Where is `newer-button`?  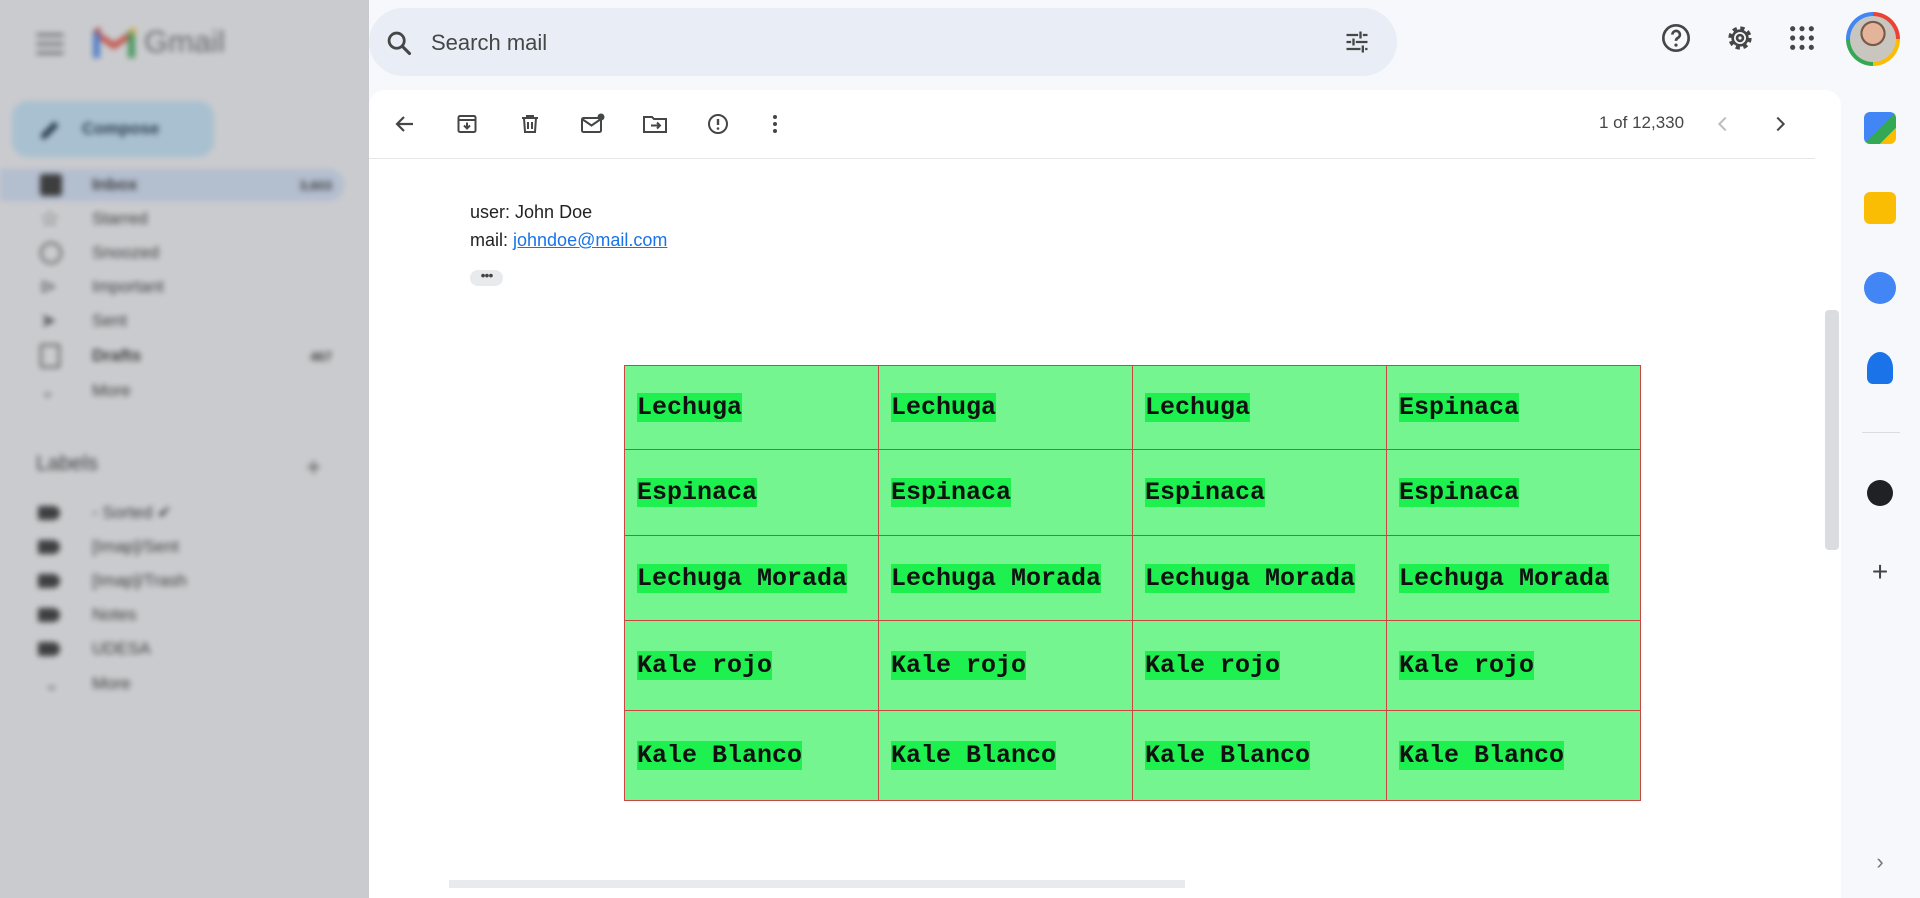
newer-button is located at coordinates (1723, 124).